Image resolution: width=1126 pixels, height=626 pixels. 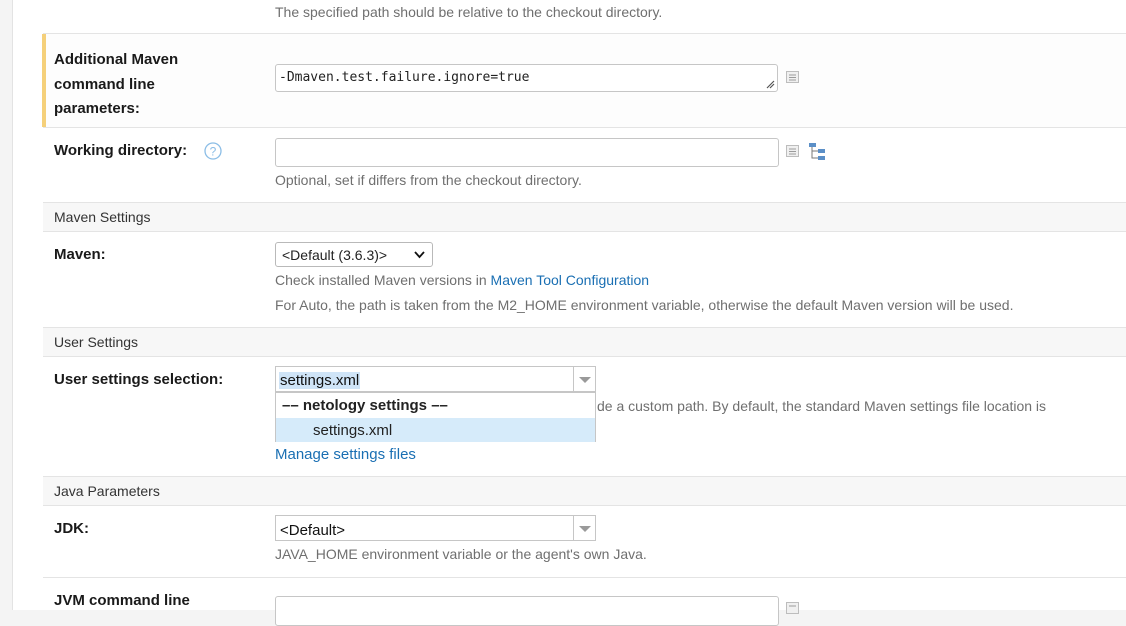 What do you see at coordinates (354, 254) in the screenshot?
I see `maven-version-select: <Default (3.6.3)>` at bounding box center [354, 254].